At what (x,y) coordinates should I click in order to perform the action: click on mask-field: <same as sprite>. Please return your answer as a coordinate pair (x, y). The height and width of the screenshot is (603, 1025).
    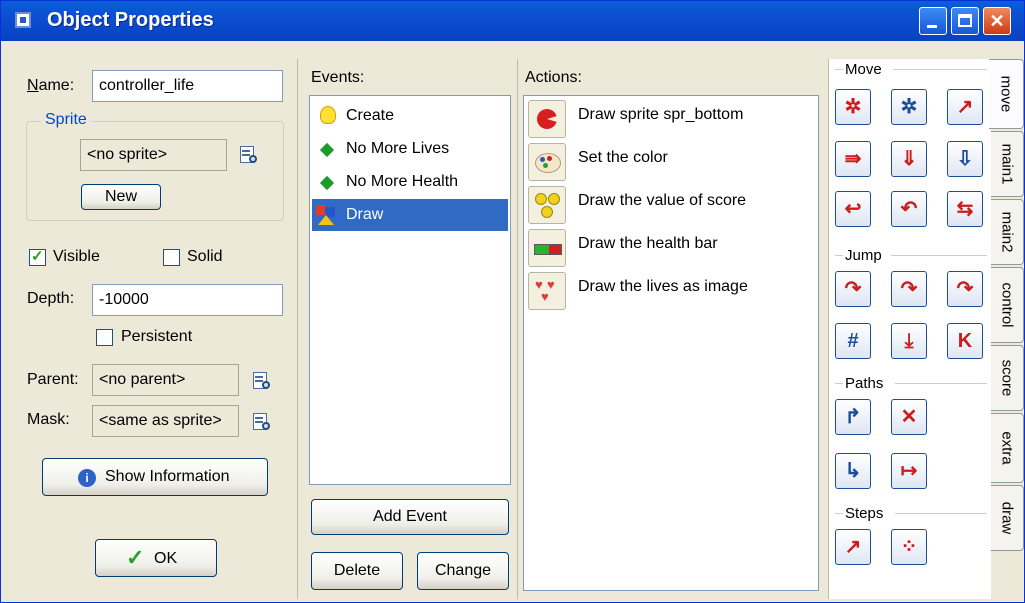
    Looking at the image, I should click on (165, 421).